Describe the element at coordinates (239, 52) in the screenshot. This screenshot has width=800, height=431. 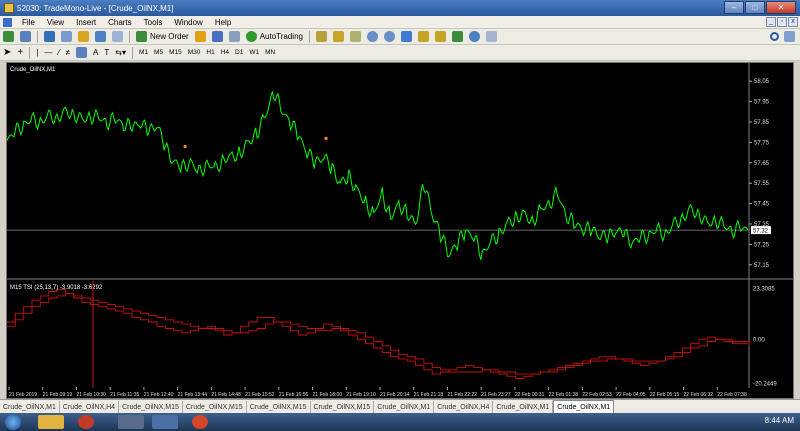
I see `timeframe-d1: D1` at that location.